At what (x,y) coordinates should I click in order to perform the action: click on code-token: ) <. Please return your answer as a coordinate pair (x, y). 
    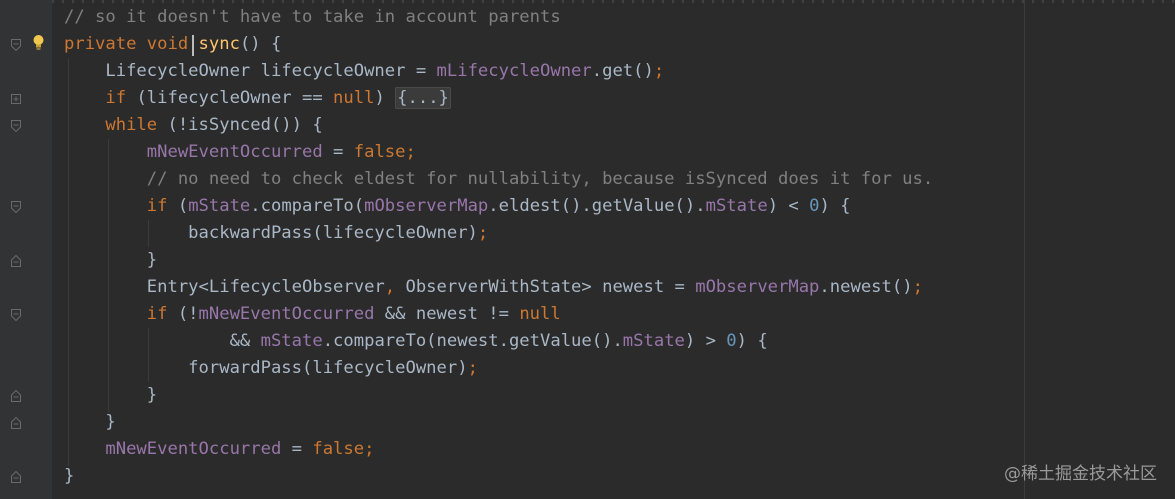
    Looking at the image, I should click on (788, 206).